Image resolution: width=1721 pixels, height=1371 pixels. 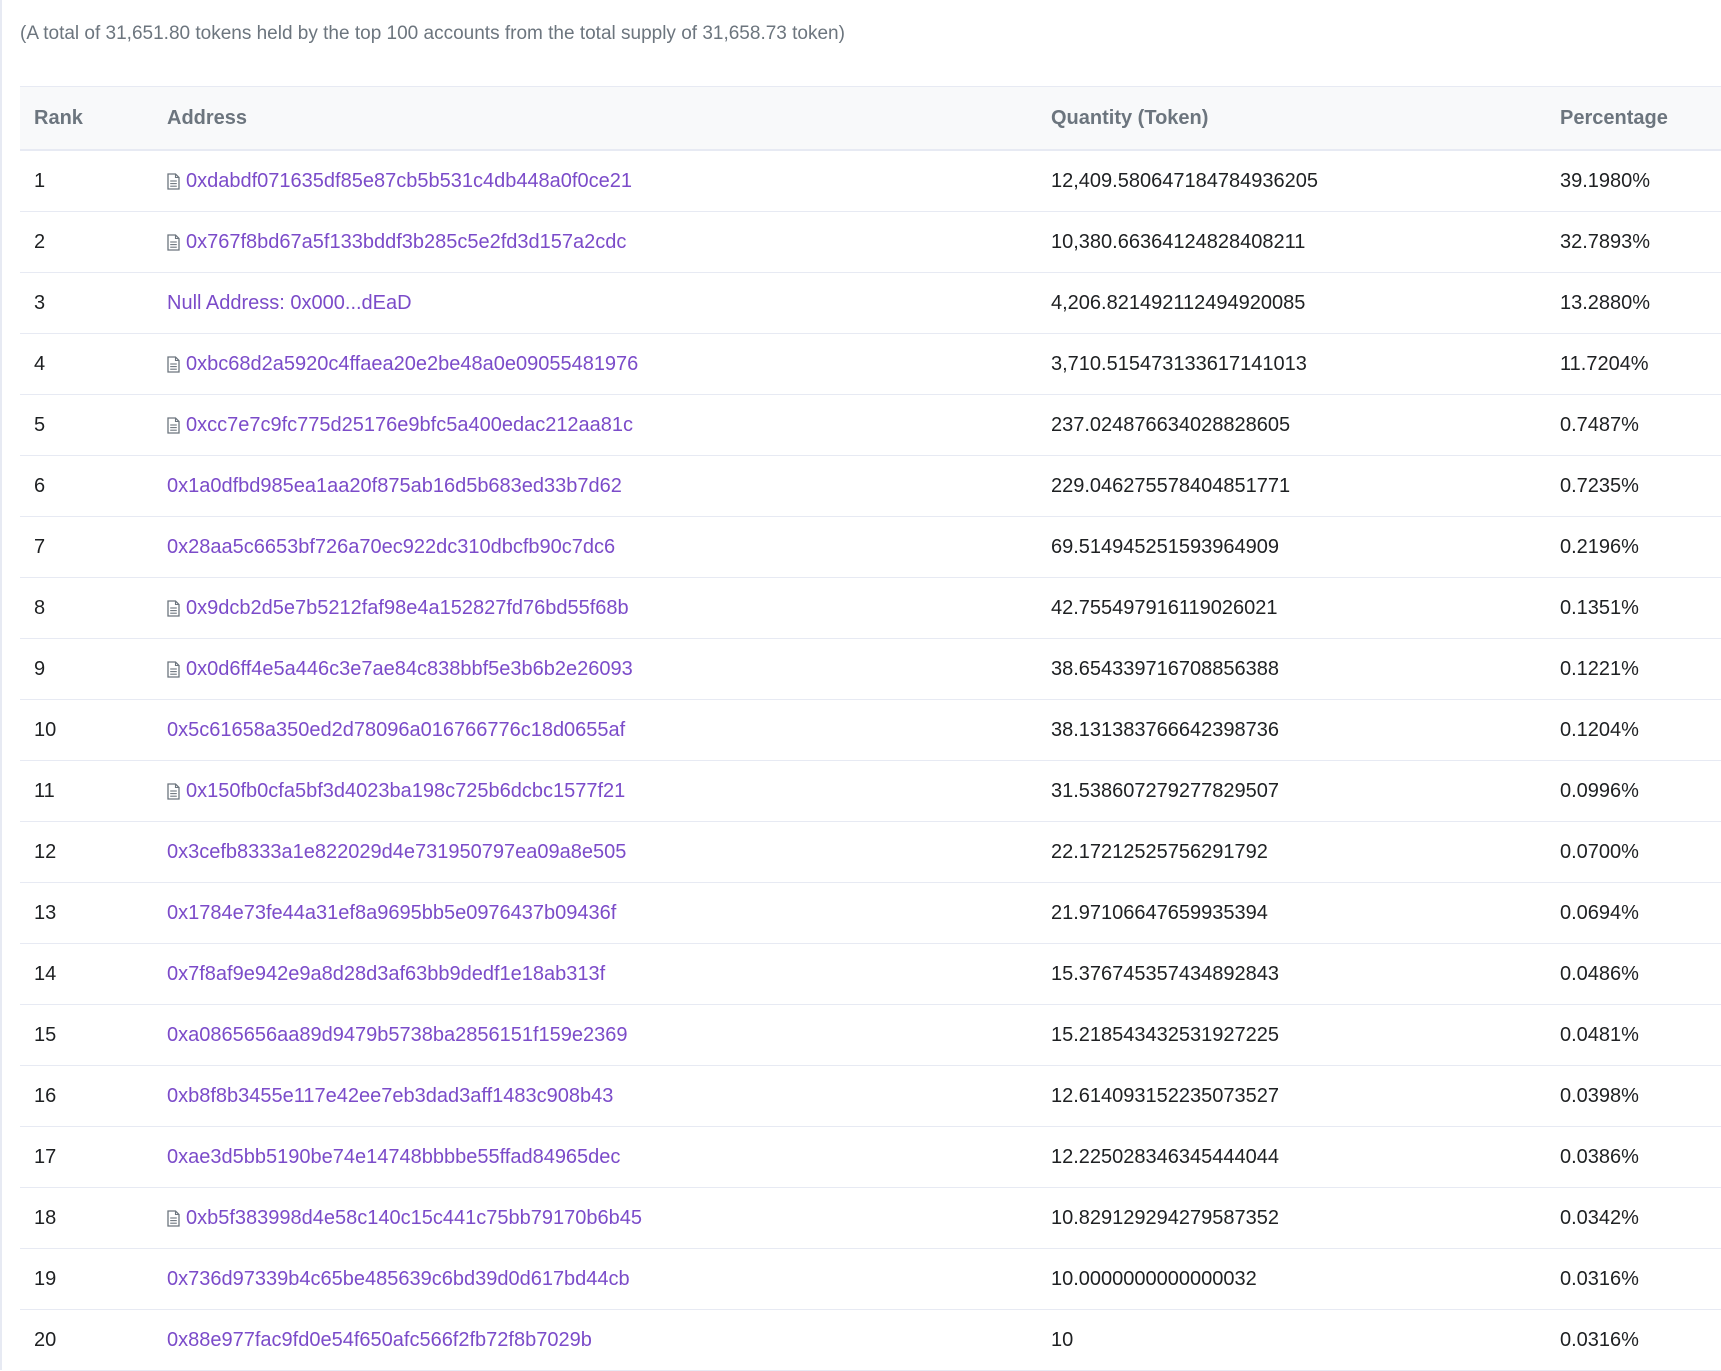 What do you see at coordinates (1605, 303) in the screenshot?
I see `percentage-cell: 13.2880%` at bounding box center [1605, 303].